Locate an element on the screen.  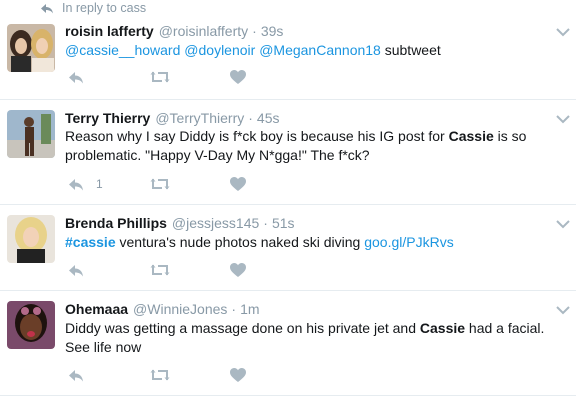
timestamp: 39s is located at coordinates (272, 31).